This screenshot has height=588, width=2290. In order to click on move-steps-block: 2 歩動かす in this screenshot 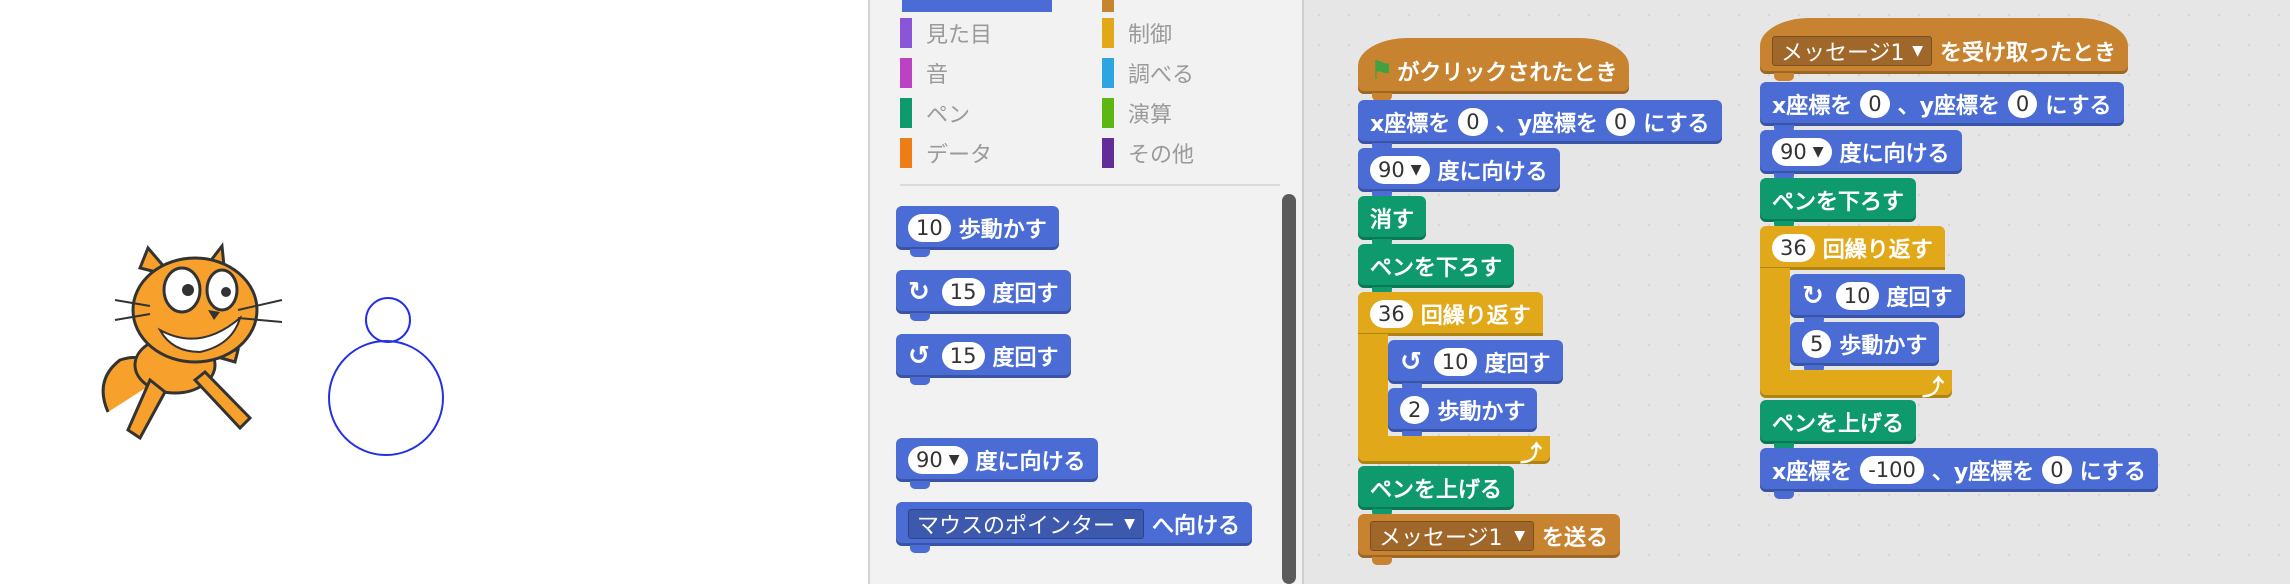, I will do `click(1463, 413)`.